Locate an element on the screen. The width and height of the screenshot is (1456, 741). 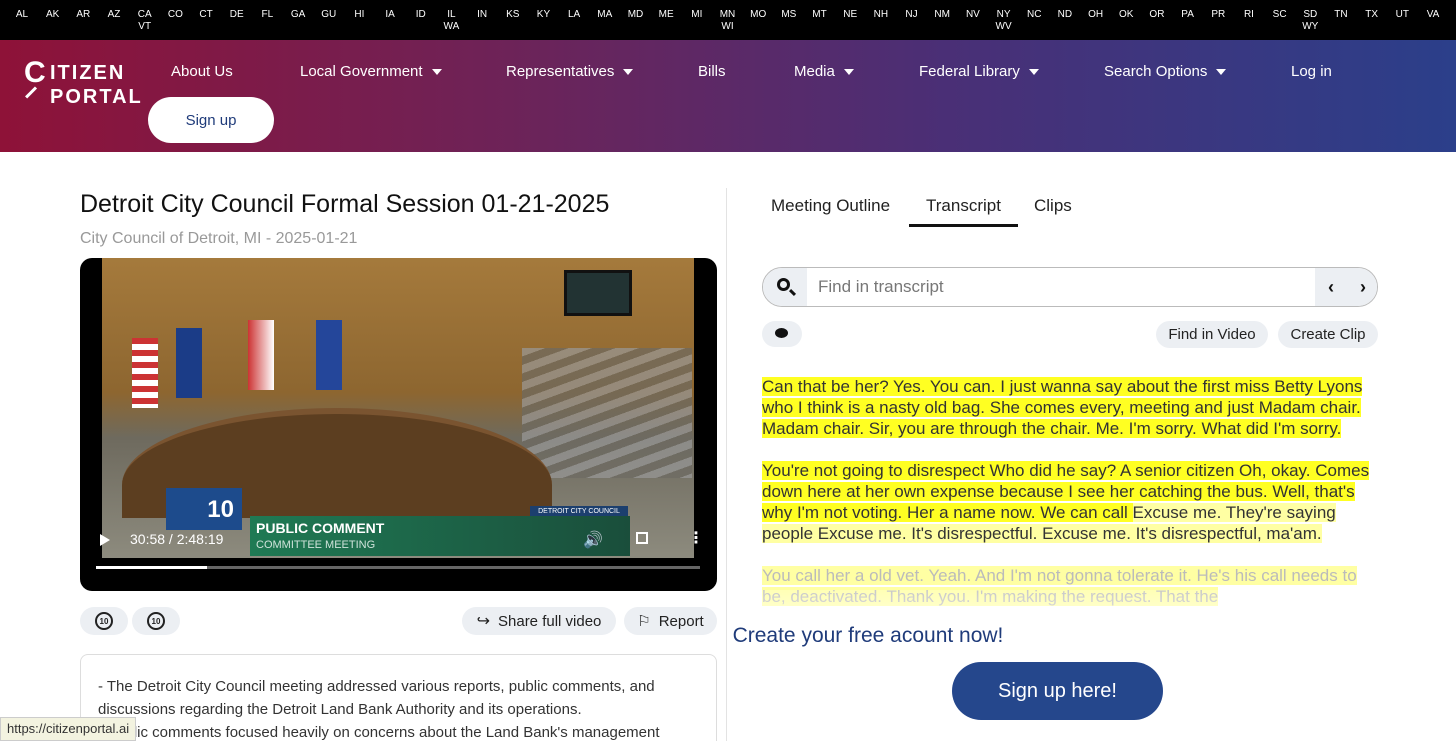
video-progress-bar is located at coordinates (398, 567).